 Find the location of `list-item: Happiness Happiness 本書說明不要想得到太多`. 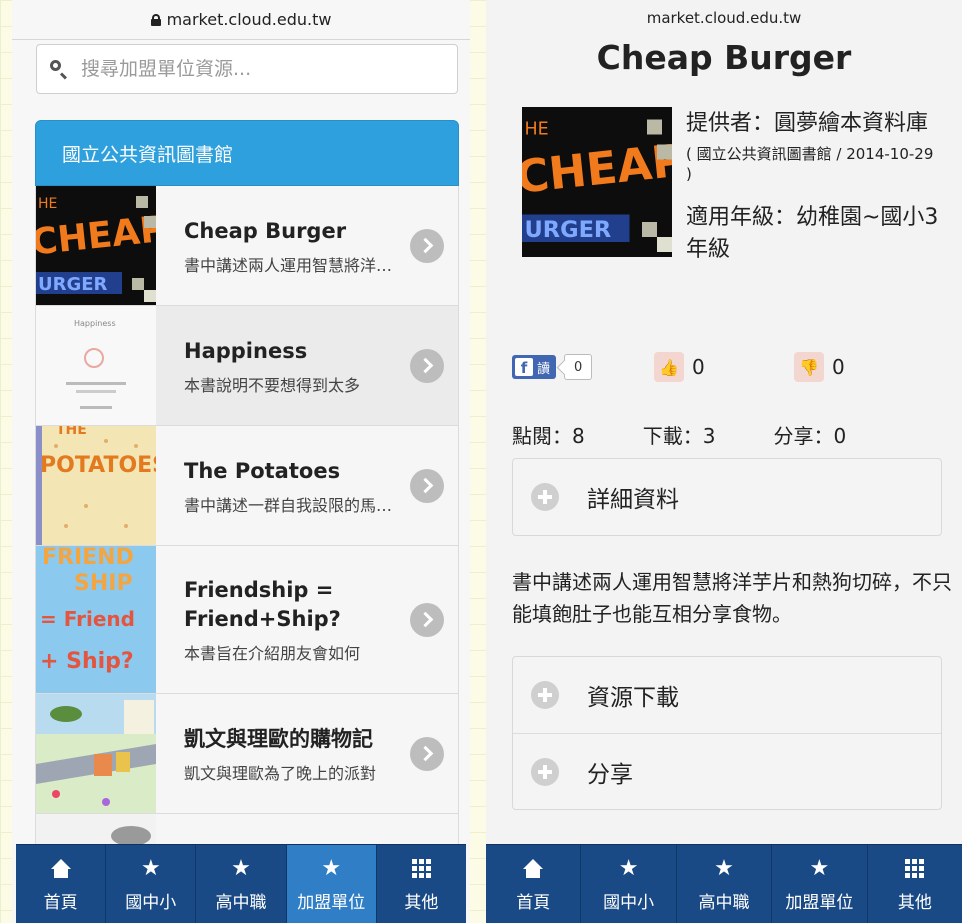

list-item: Happiness Happiness 本書說明不要想得到太多 is located at coordinates (247, 366).